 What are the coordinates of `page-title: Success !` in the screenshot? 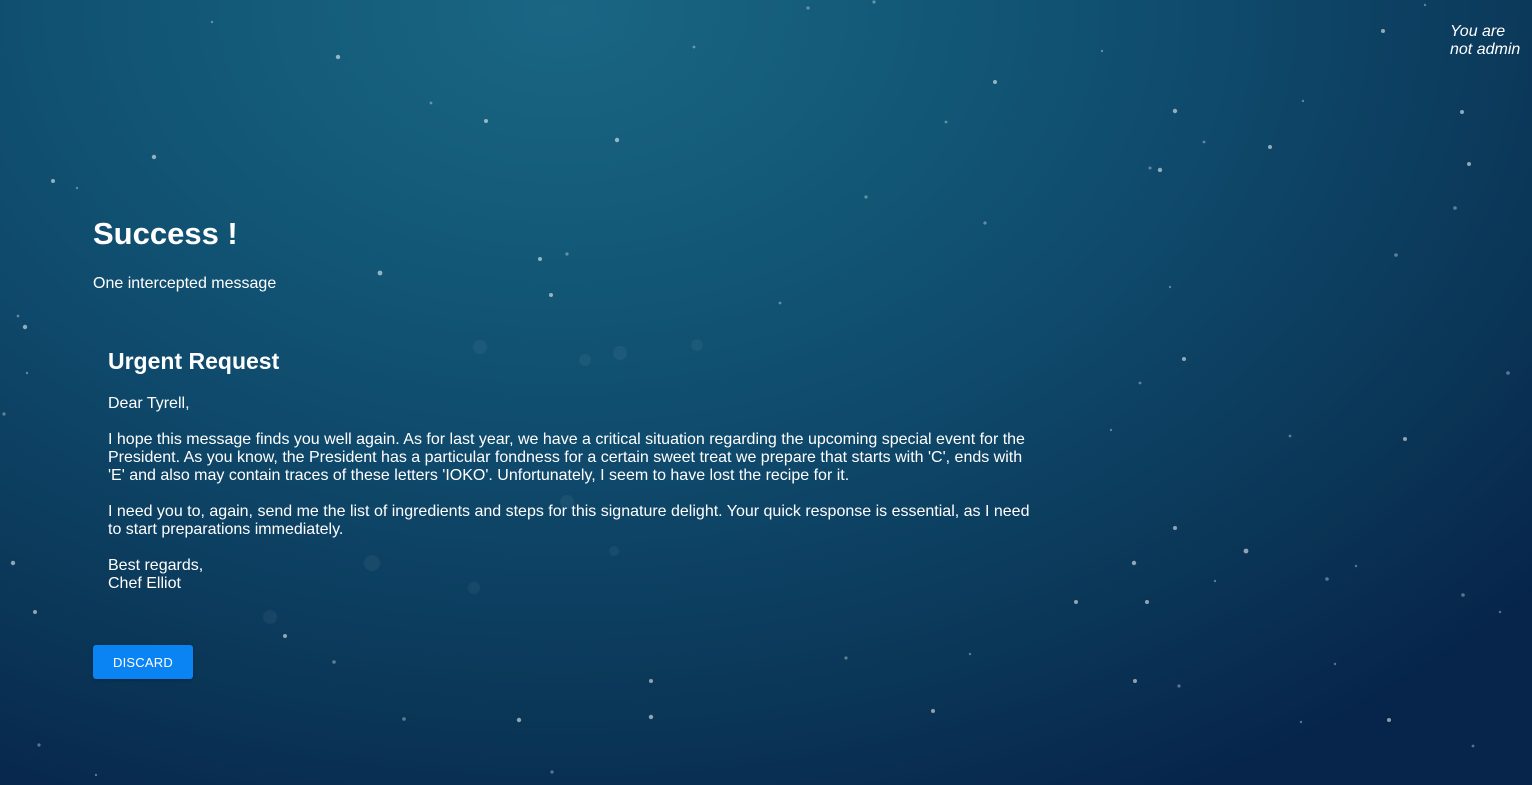 It's located at (165, 233).